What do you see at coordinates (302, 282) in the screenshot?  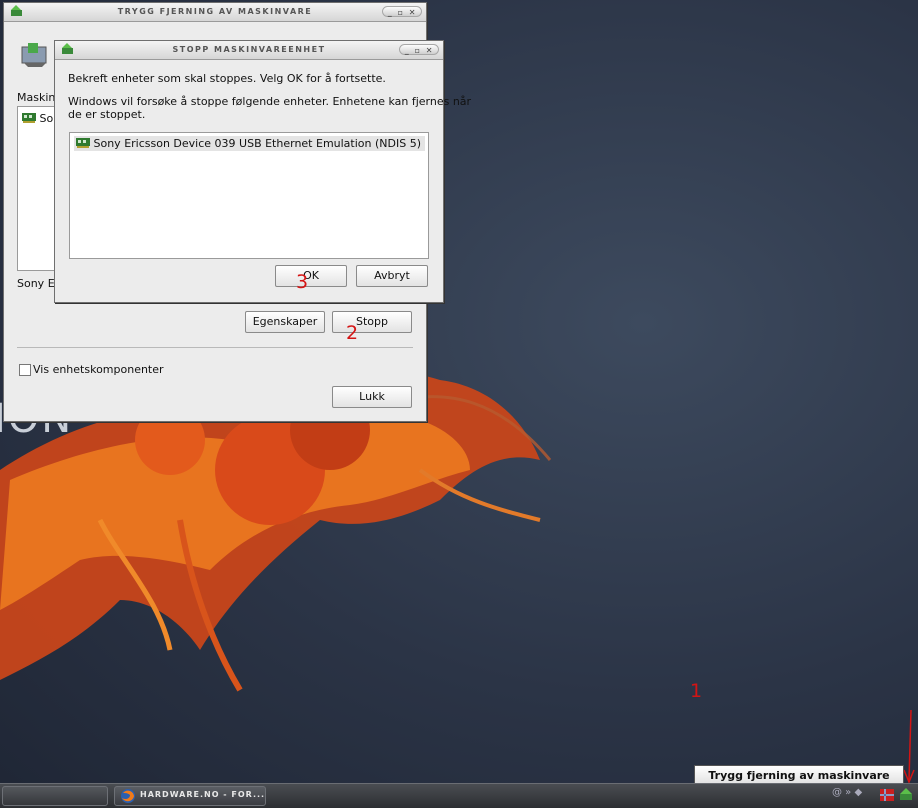 I see `annotation-3: 3` at bounding box center [302, 282].